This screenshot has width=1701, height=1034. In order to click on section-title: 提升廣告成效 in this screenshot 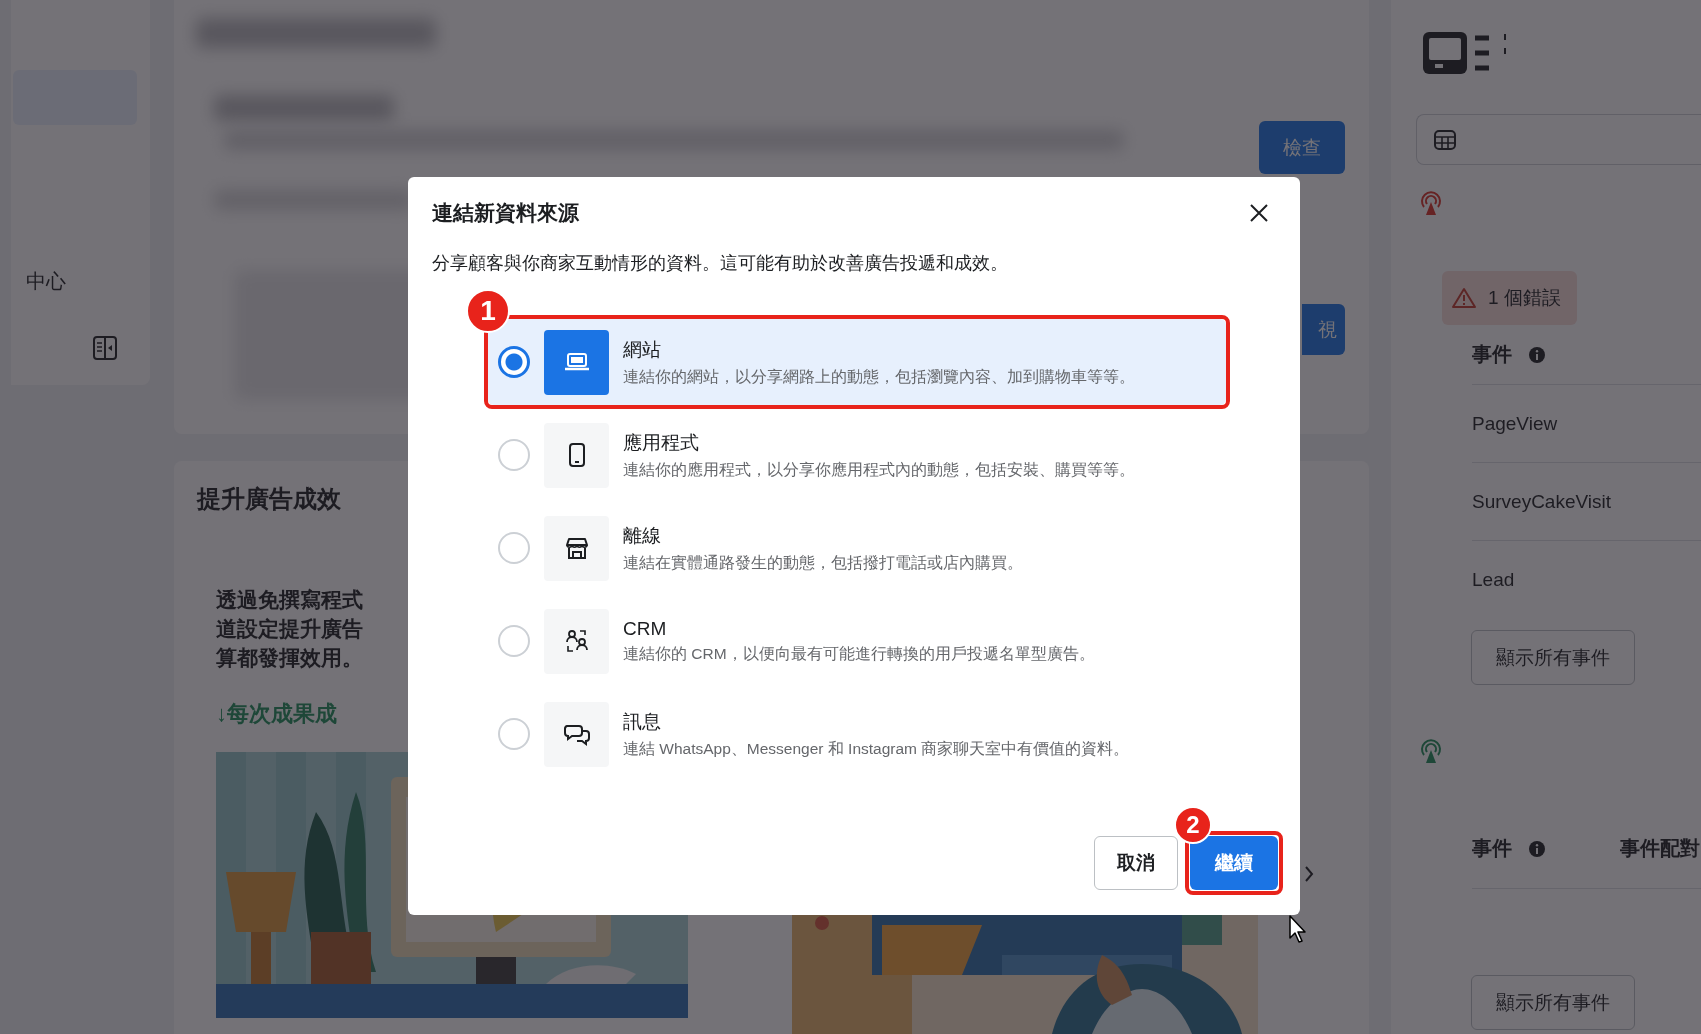, I will do `click(269, 499)`.